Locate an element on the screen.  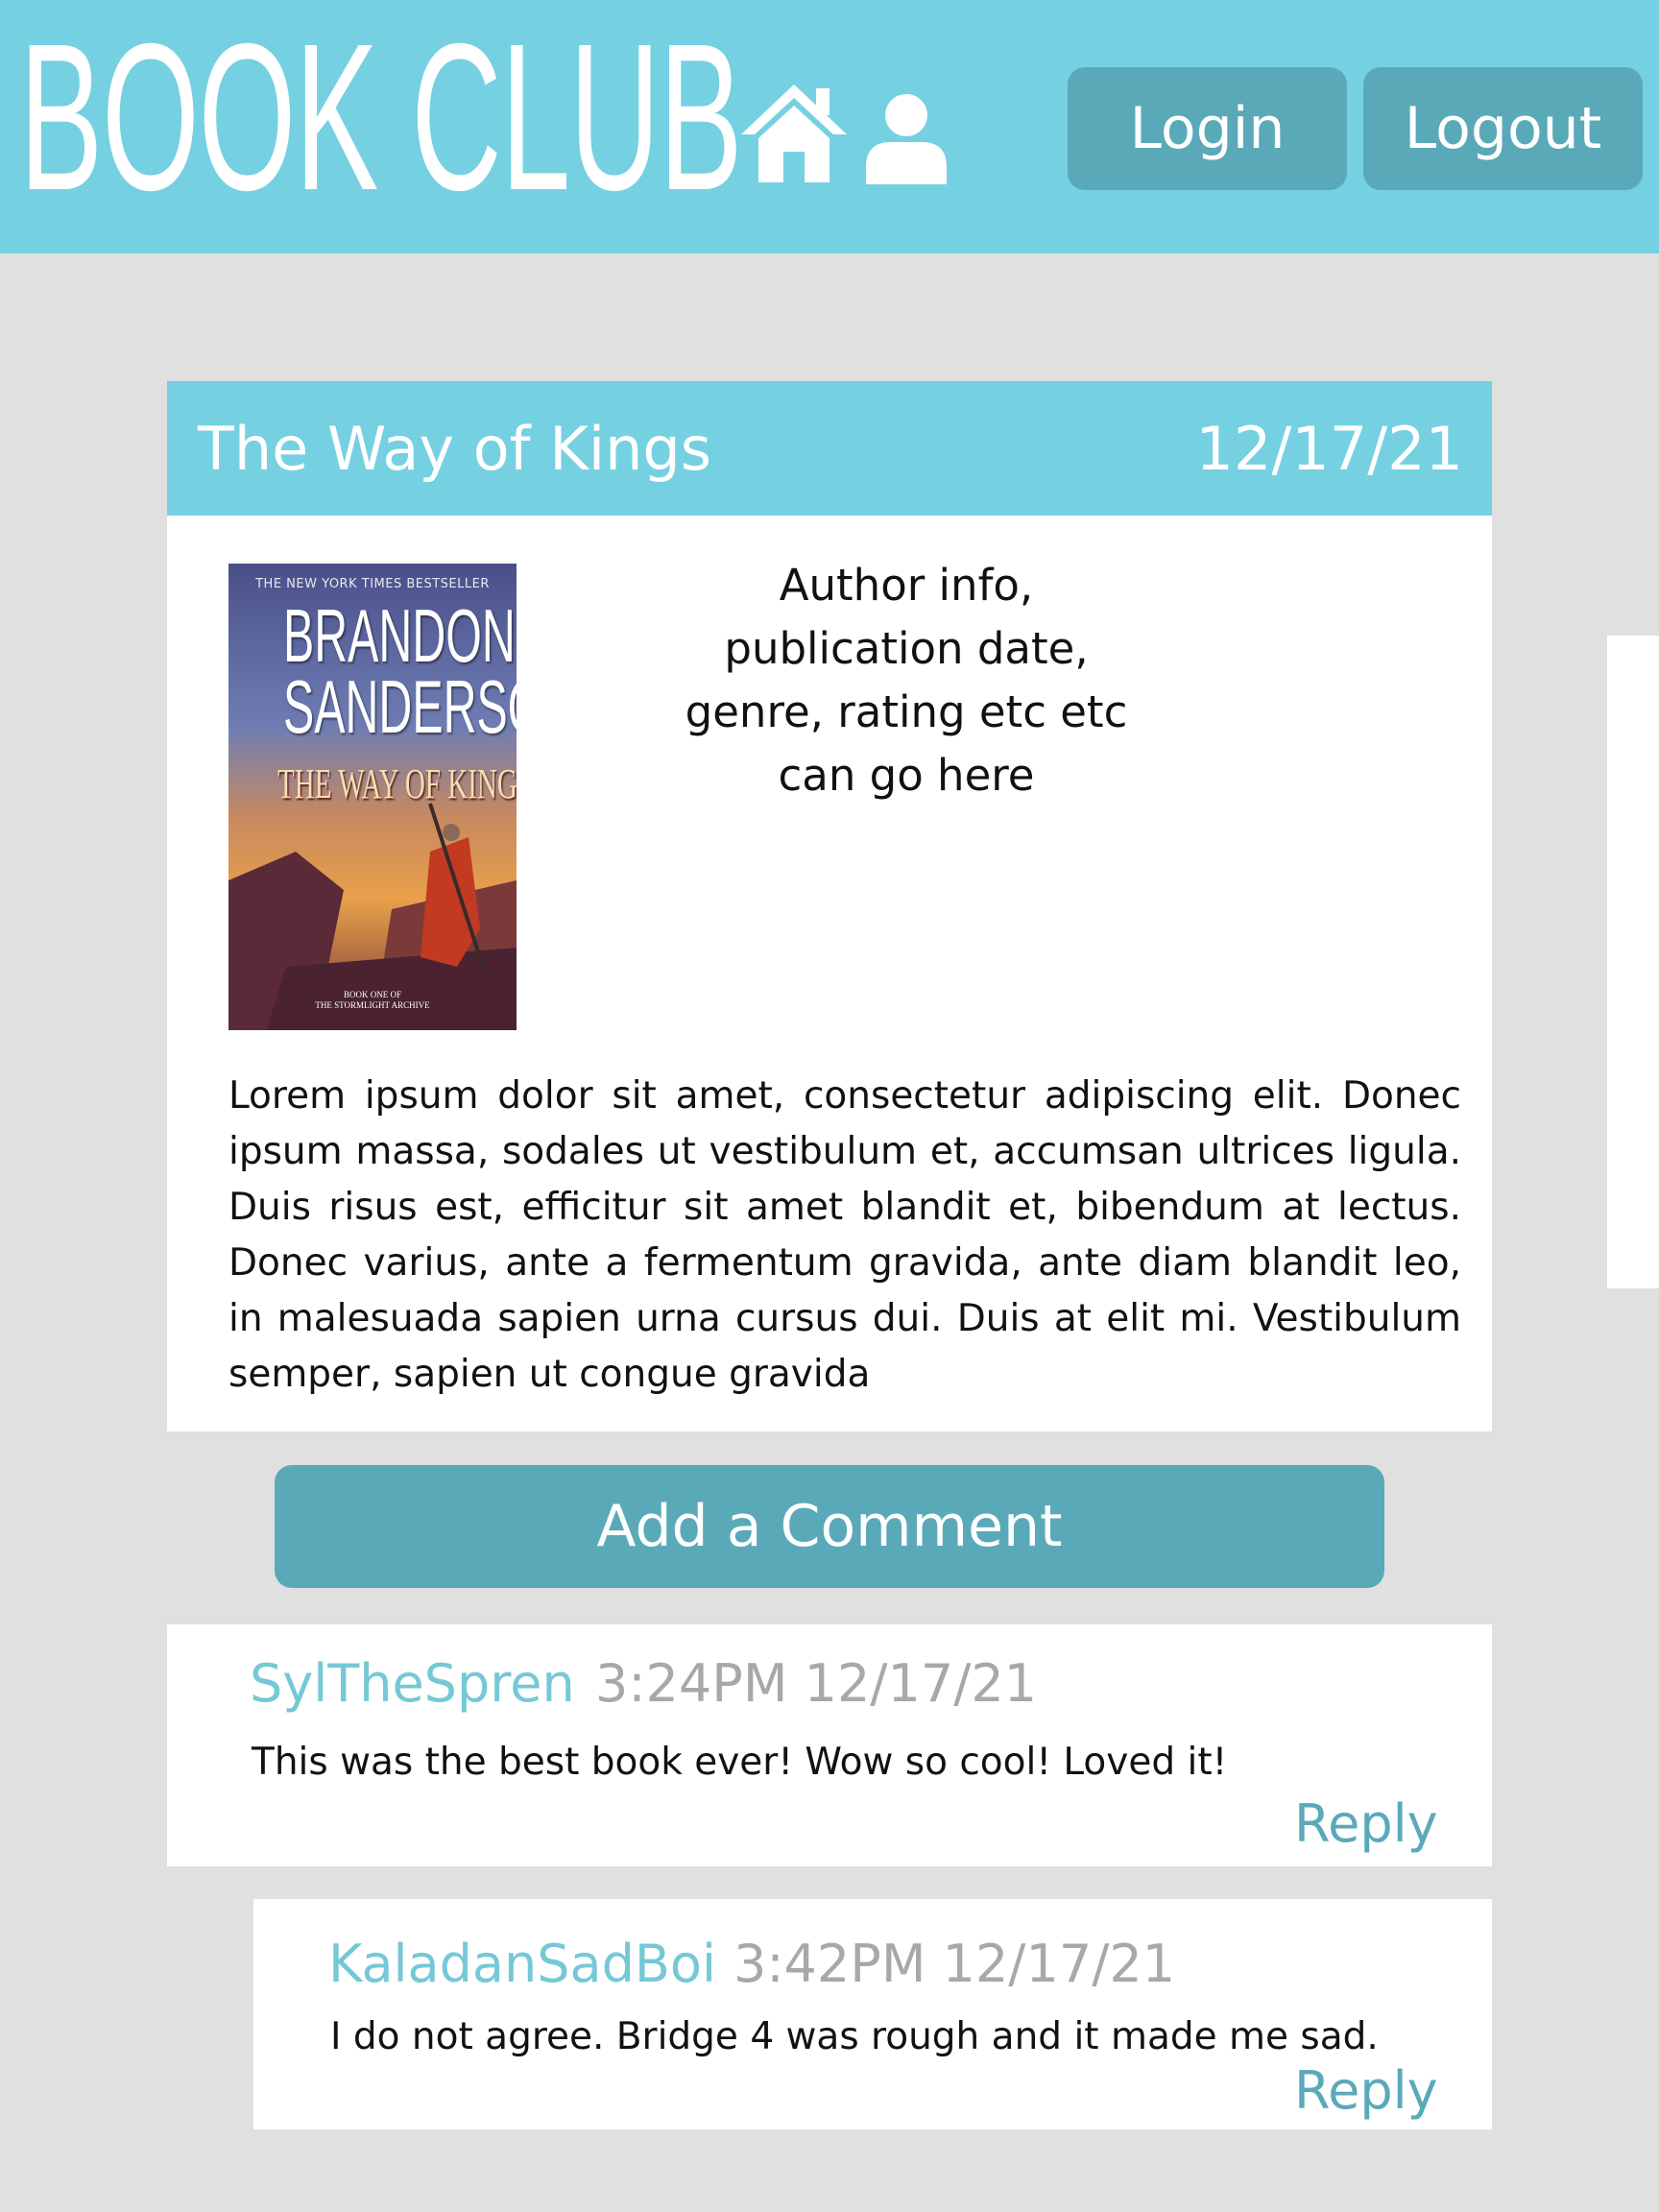
logout-button: Logout is located at coordinates (1503, 128).